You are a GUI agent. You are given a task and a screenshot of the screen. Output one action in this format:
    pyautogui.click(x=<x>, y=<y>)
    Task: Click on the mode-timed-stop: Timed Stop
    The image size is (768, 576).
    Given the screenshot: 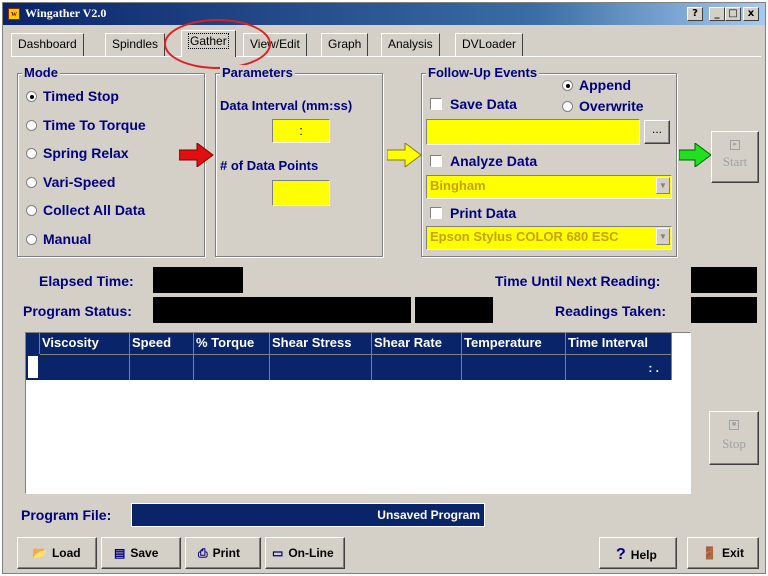 What is the action you would take?
    pyautogui.click(x=72, y=96)
    